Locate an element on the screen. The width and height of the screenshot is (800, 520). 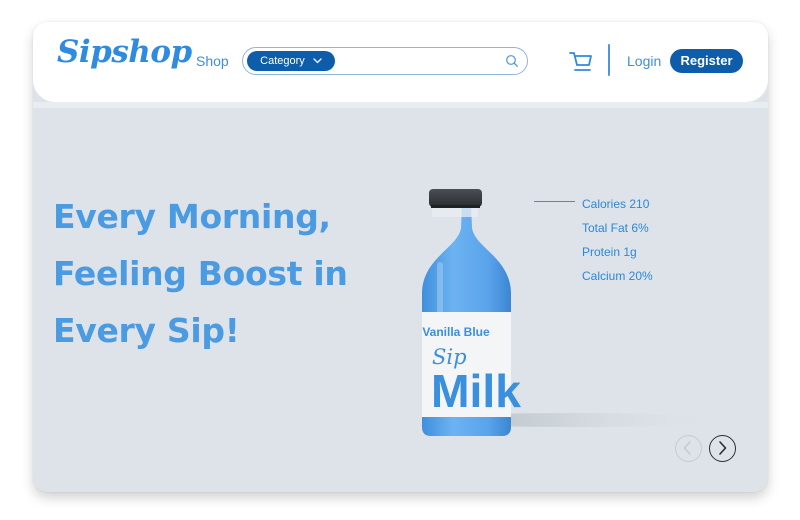
label-brand-large: Milk is located at coordinates (476, 391).